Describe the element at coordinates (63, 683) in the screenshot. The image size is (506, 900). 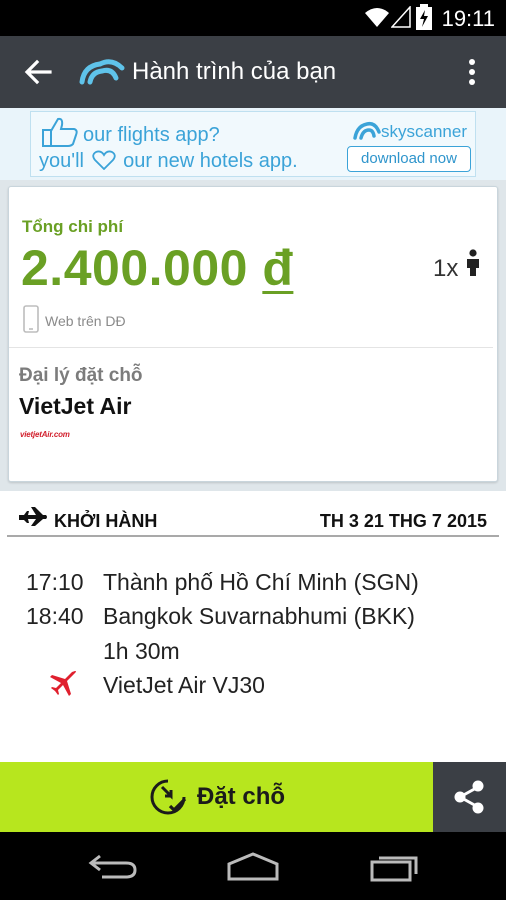
I see `airline-plane-icon` at that location.